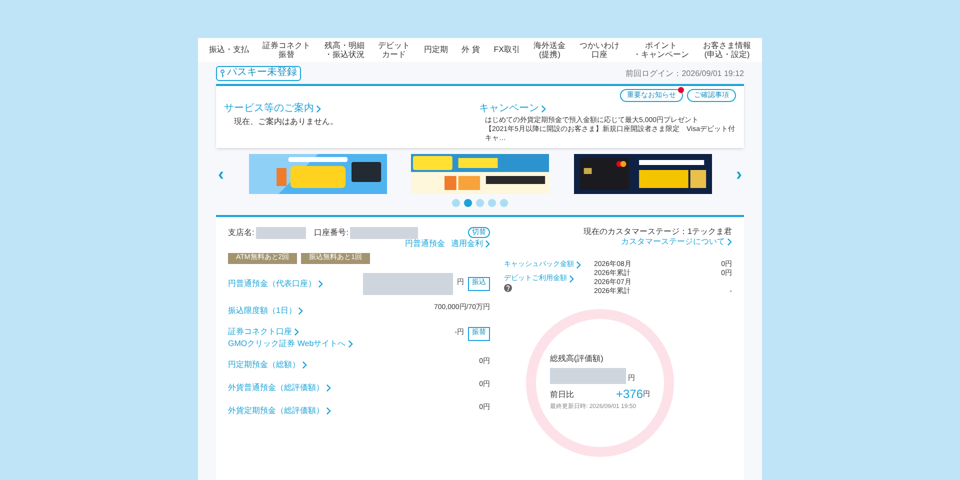 The width and height of the screenshot is (960, 480). What do you see at coordinates (629, 394) in the screenshot?
I see `change-value: +376` at bounding box center [629, 394].